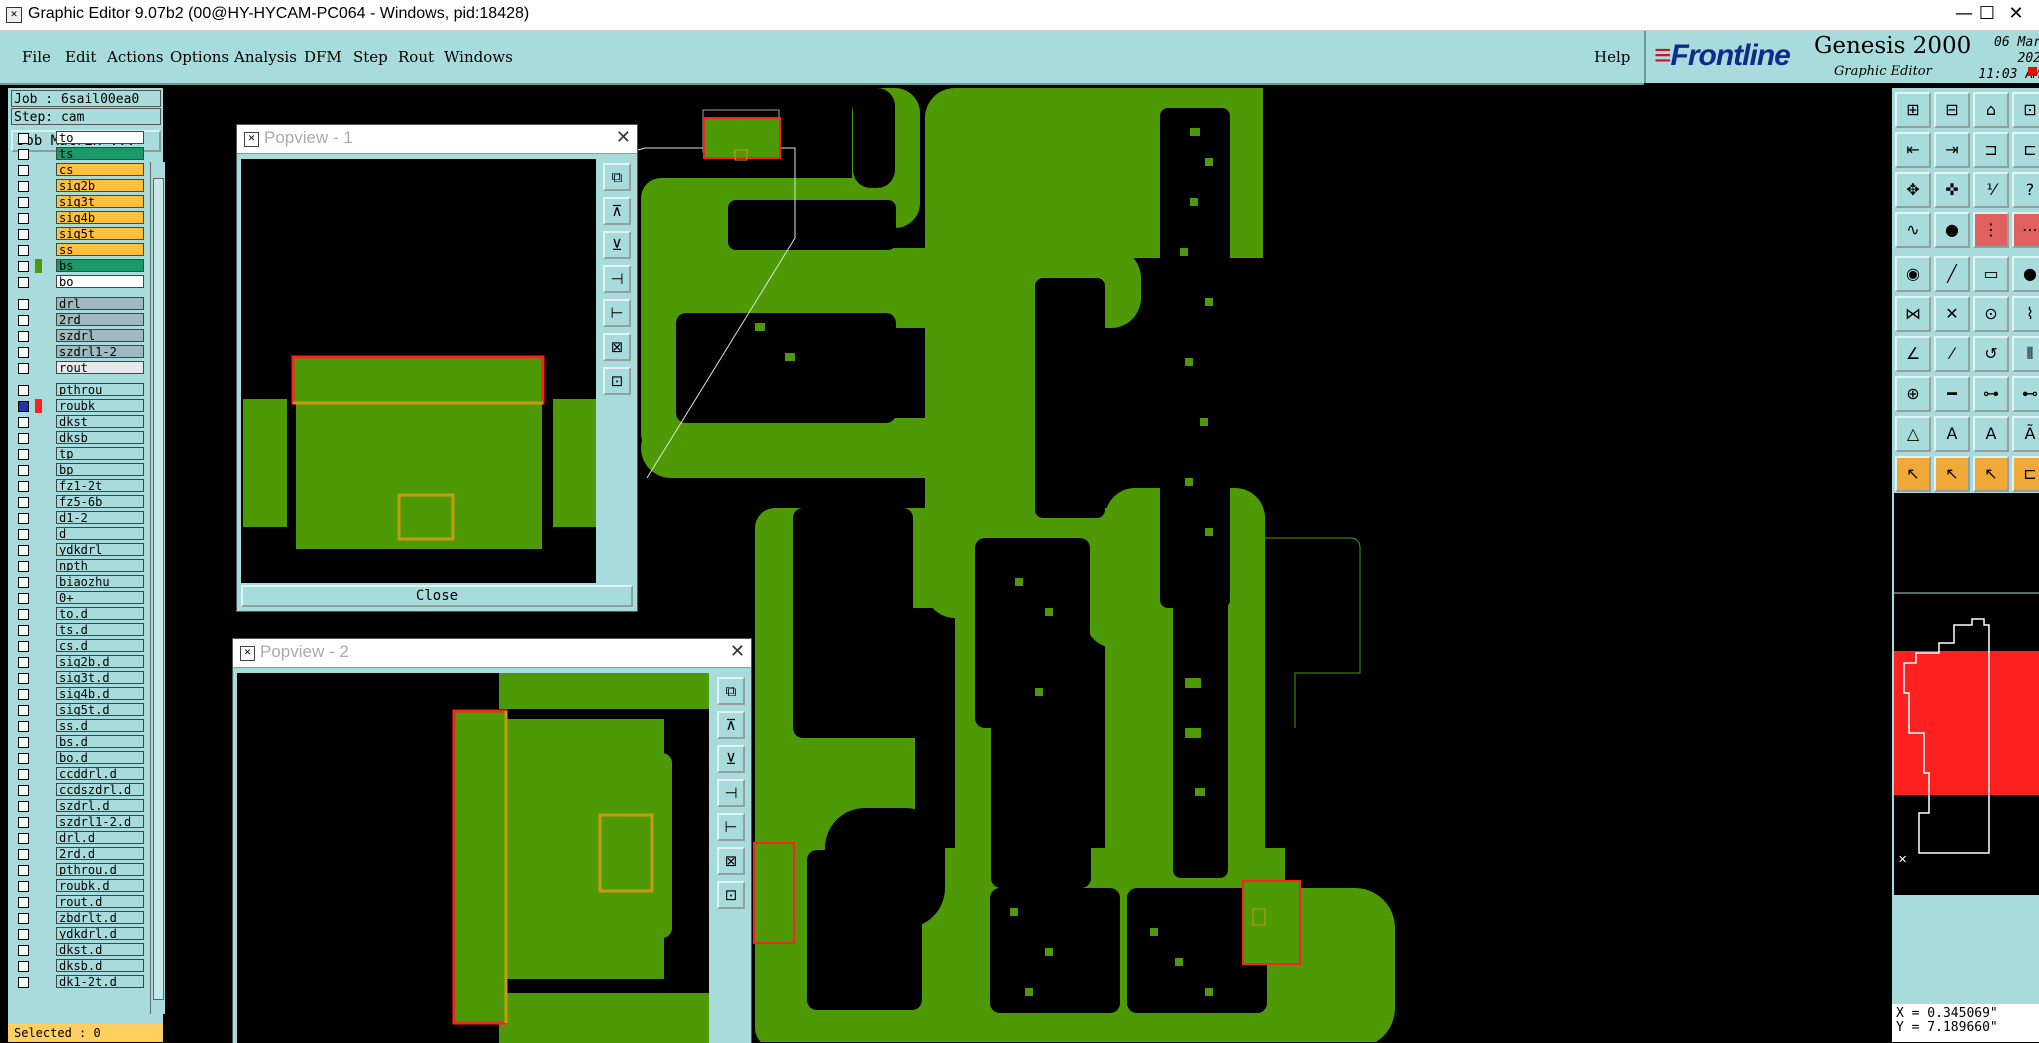 The image size is (2039, 1043). What do you see at coordinates (473, 858) in the screenshot?
I see `popview-2-canvas` at bounding box center [473, 858].